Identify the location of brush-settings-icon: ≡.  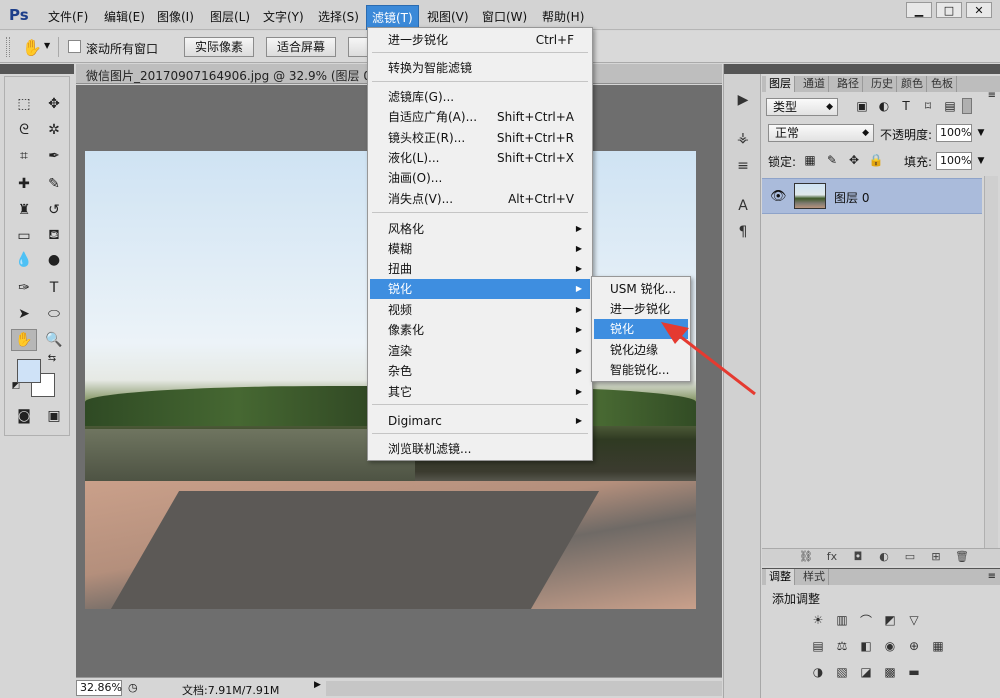
(743, 166).